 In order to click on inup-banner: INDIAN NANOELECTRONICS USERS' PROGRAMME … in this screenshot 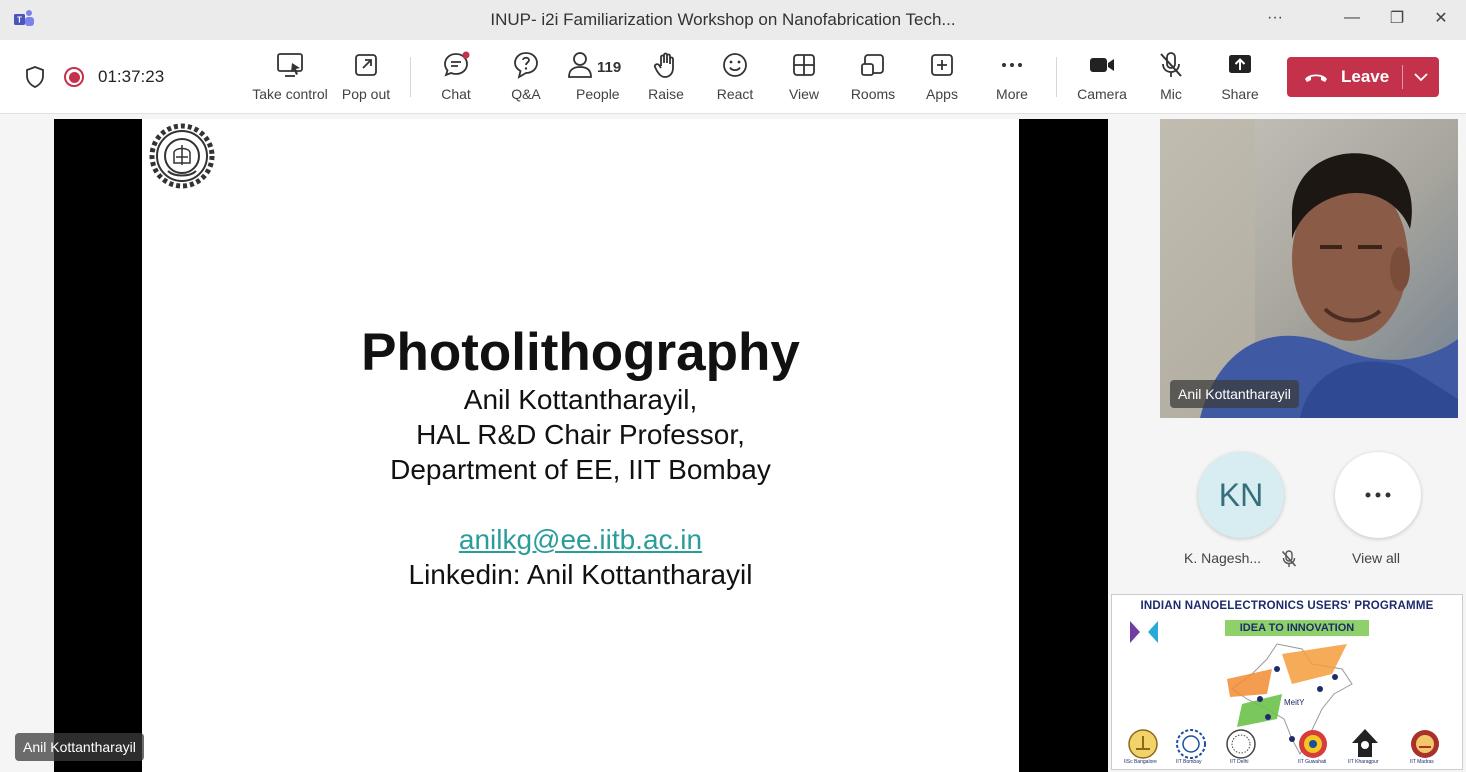, I will do `click(1287, 682)`.